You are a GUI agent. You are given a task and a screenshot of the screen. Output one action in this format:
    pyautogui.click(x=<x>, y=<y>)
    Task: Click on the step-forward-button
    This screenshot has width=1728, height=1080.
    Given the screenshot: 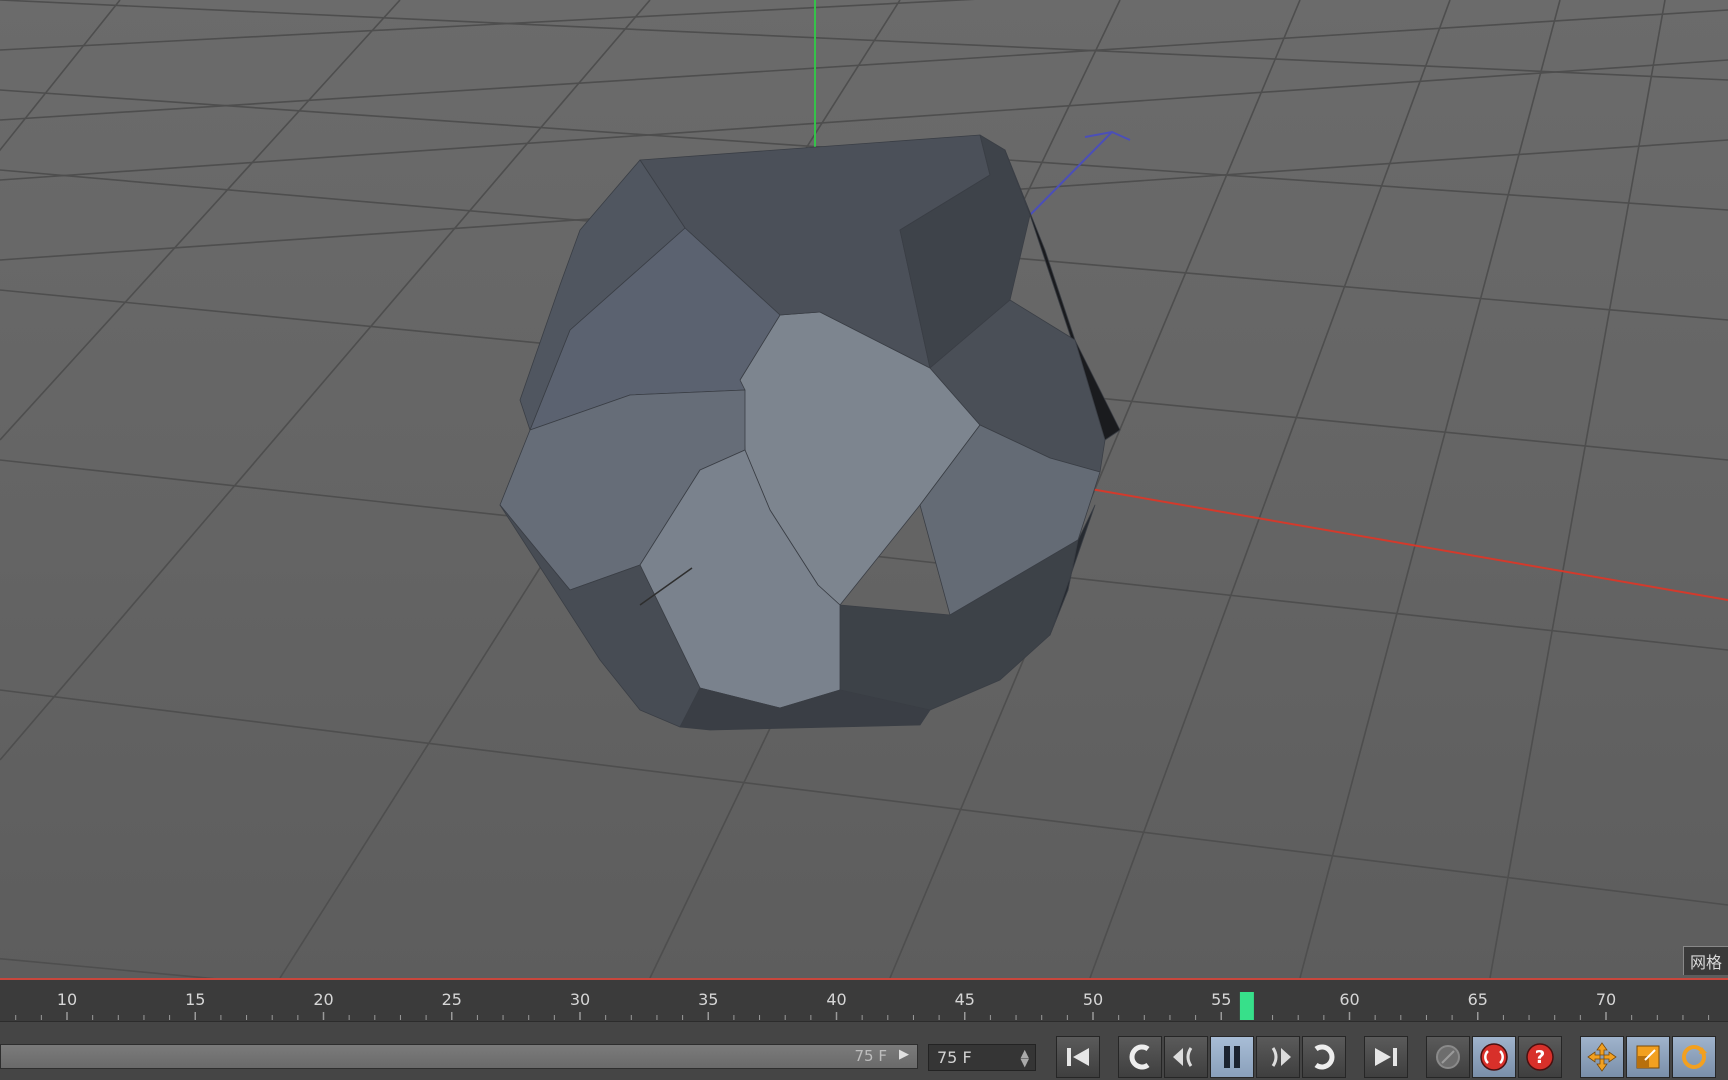 What is the action you would take?
    pyautogui.click(x=1278, y=1057)
    